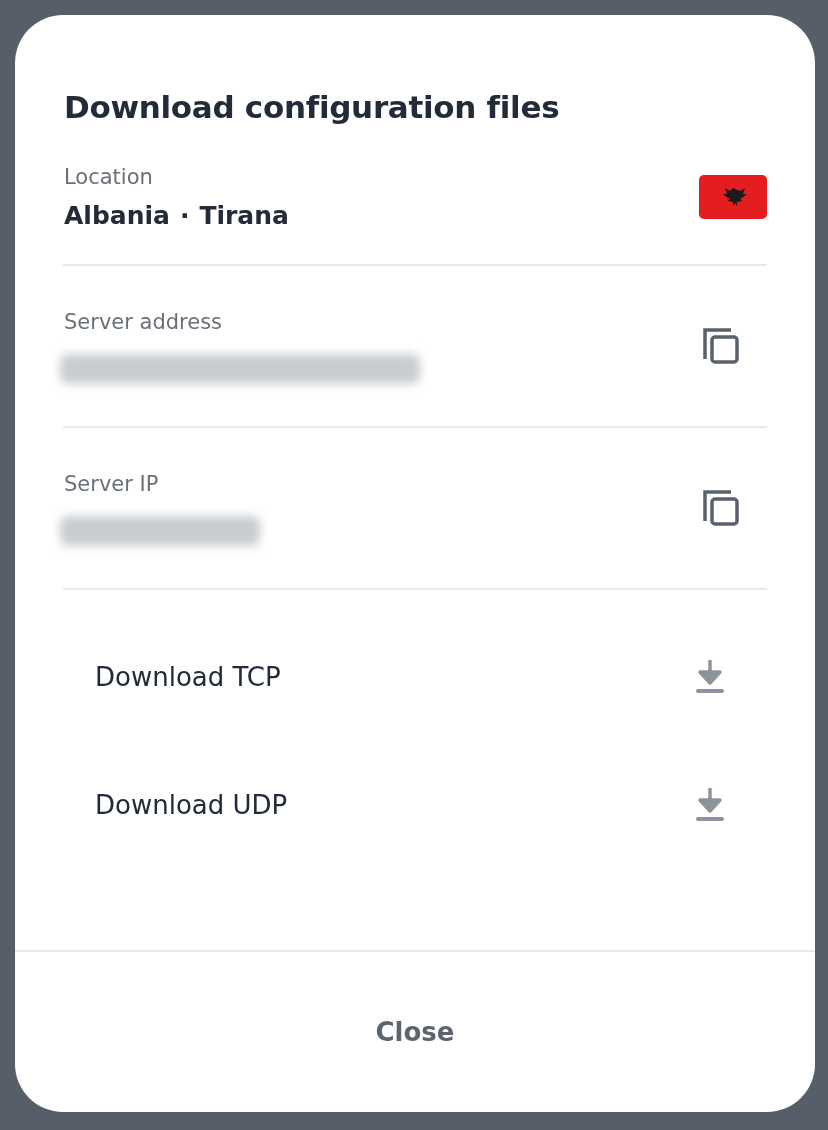 Image resolution: width=828 pixels, height=1130 pixels. I want to click on field-label: Location, so click(109, 177).